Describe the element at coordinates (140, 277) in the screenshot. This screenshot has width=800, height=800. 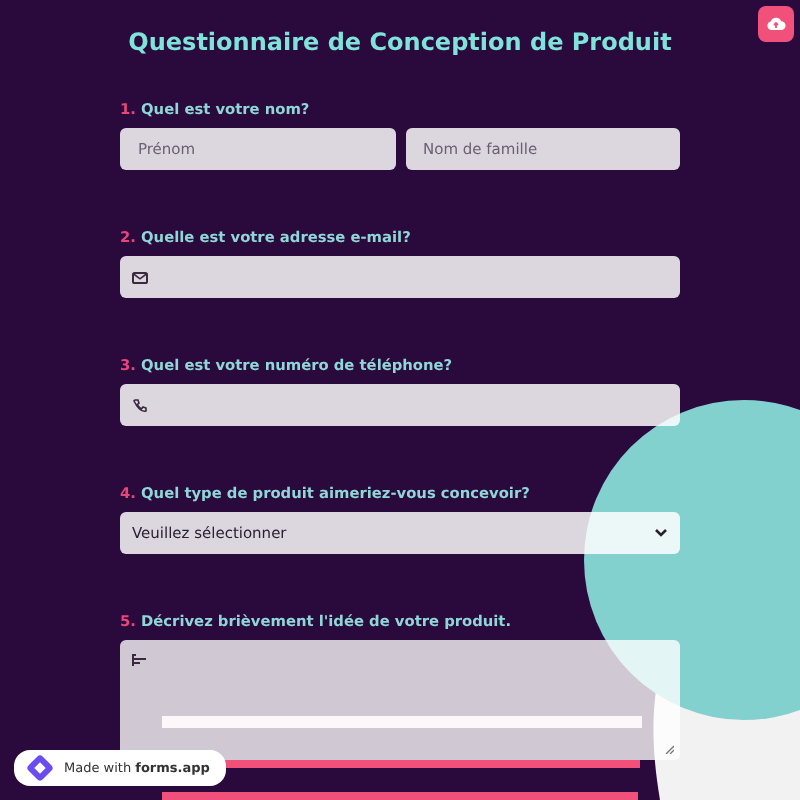
I see `envelope-icon` at that location.